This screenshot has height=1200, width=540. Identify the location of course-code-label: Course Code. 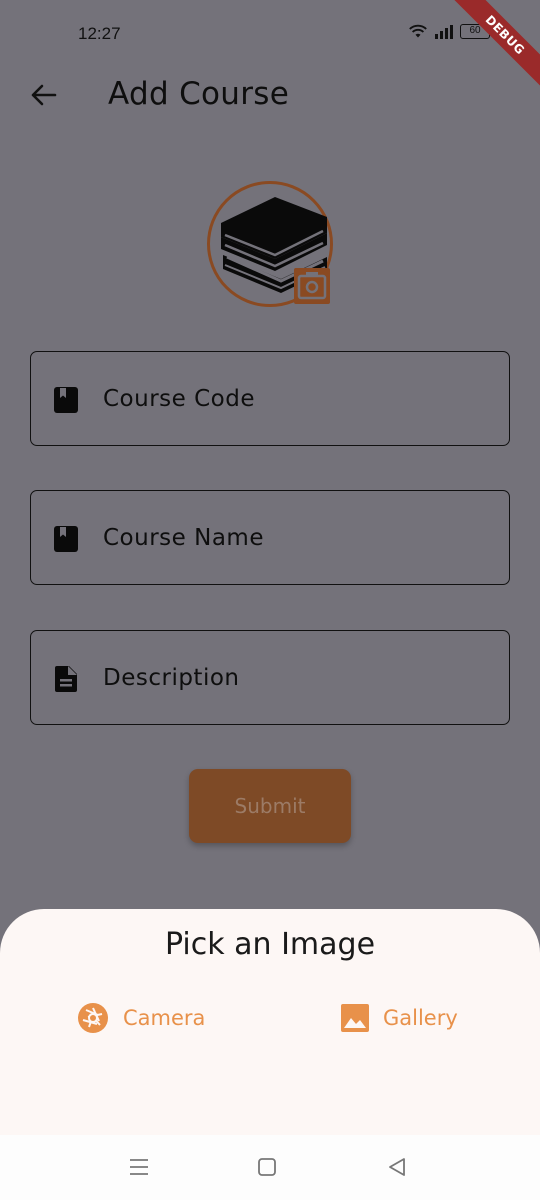
(179, 398).